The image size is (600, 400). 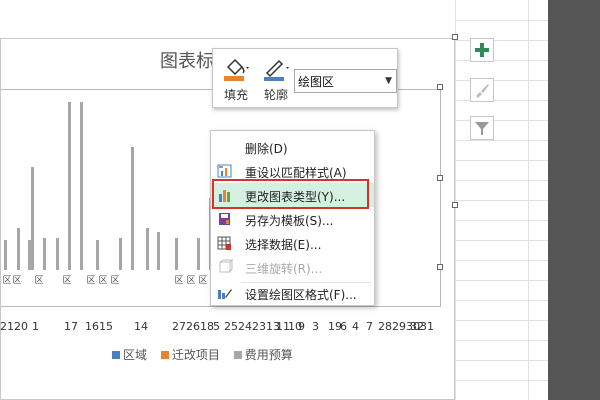 I want to click on legend-item: 区域, so click(x=129, y=354).